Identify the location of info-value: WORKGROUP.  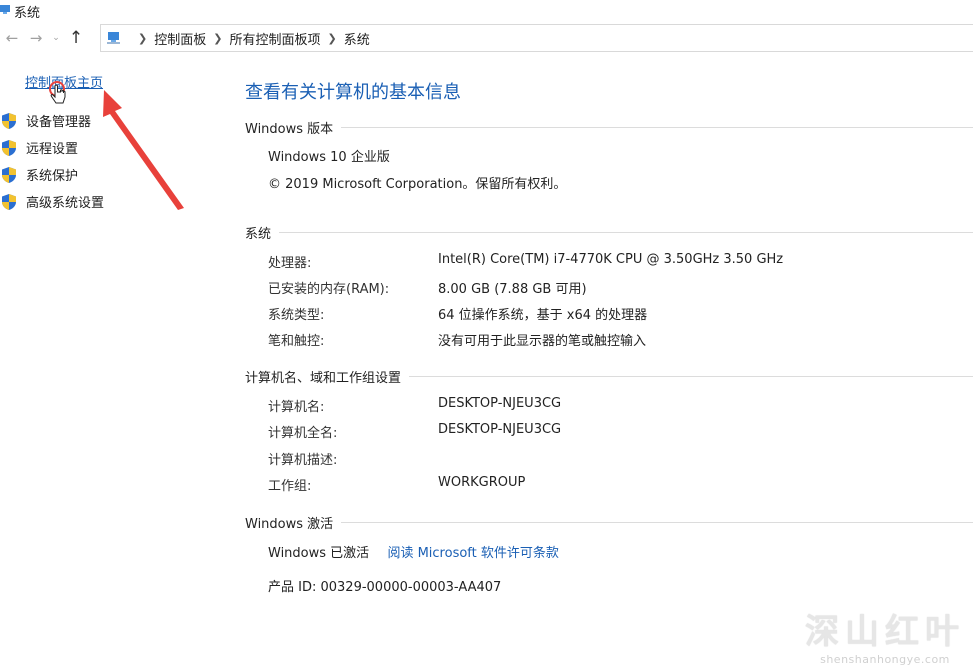
(482, 482).